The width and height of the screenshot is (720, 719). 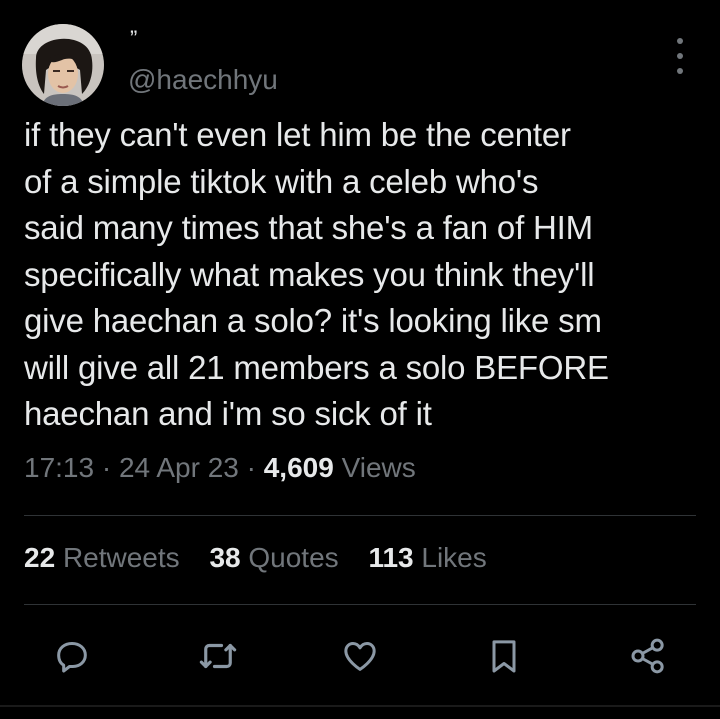 I want to click on quotes-stat: 38 Quotes, so click(x=273, y=557).